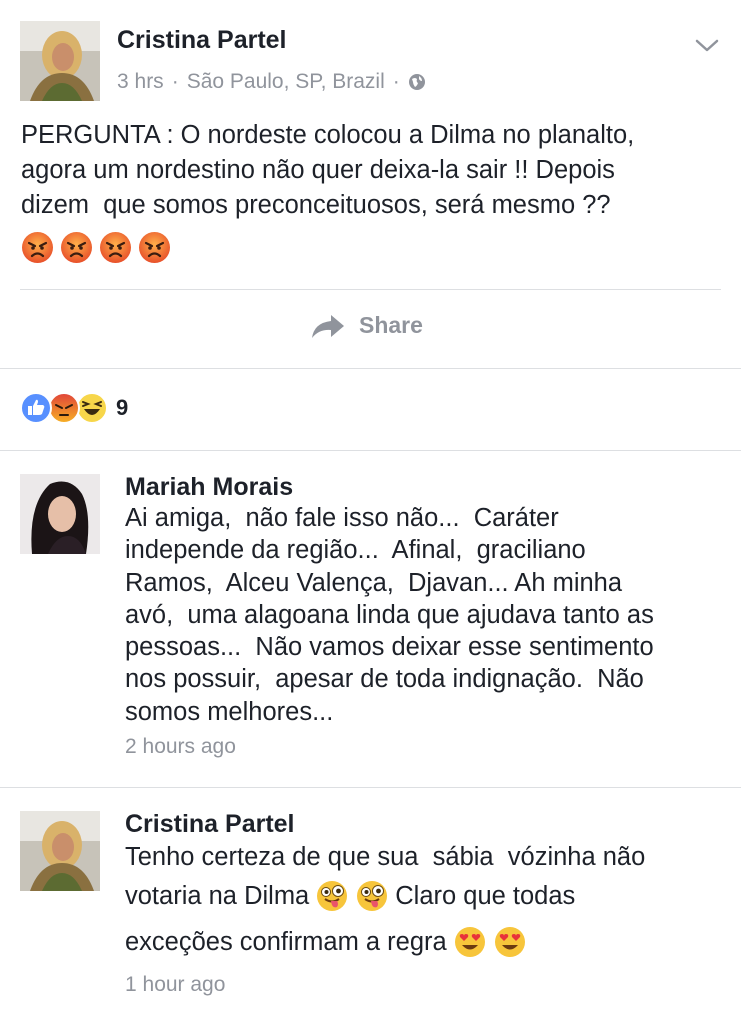 The height and width of the screenshot is (1017, 741). Describe the element at coordinates (96, 247) in the screenshot. I see `post-emoji-row` at that location.